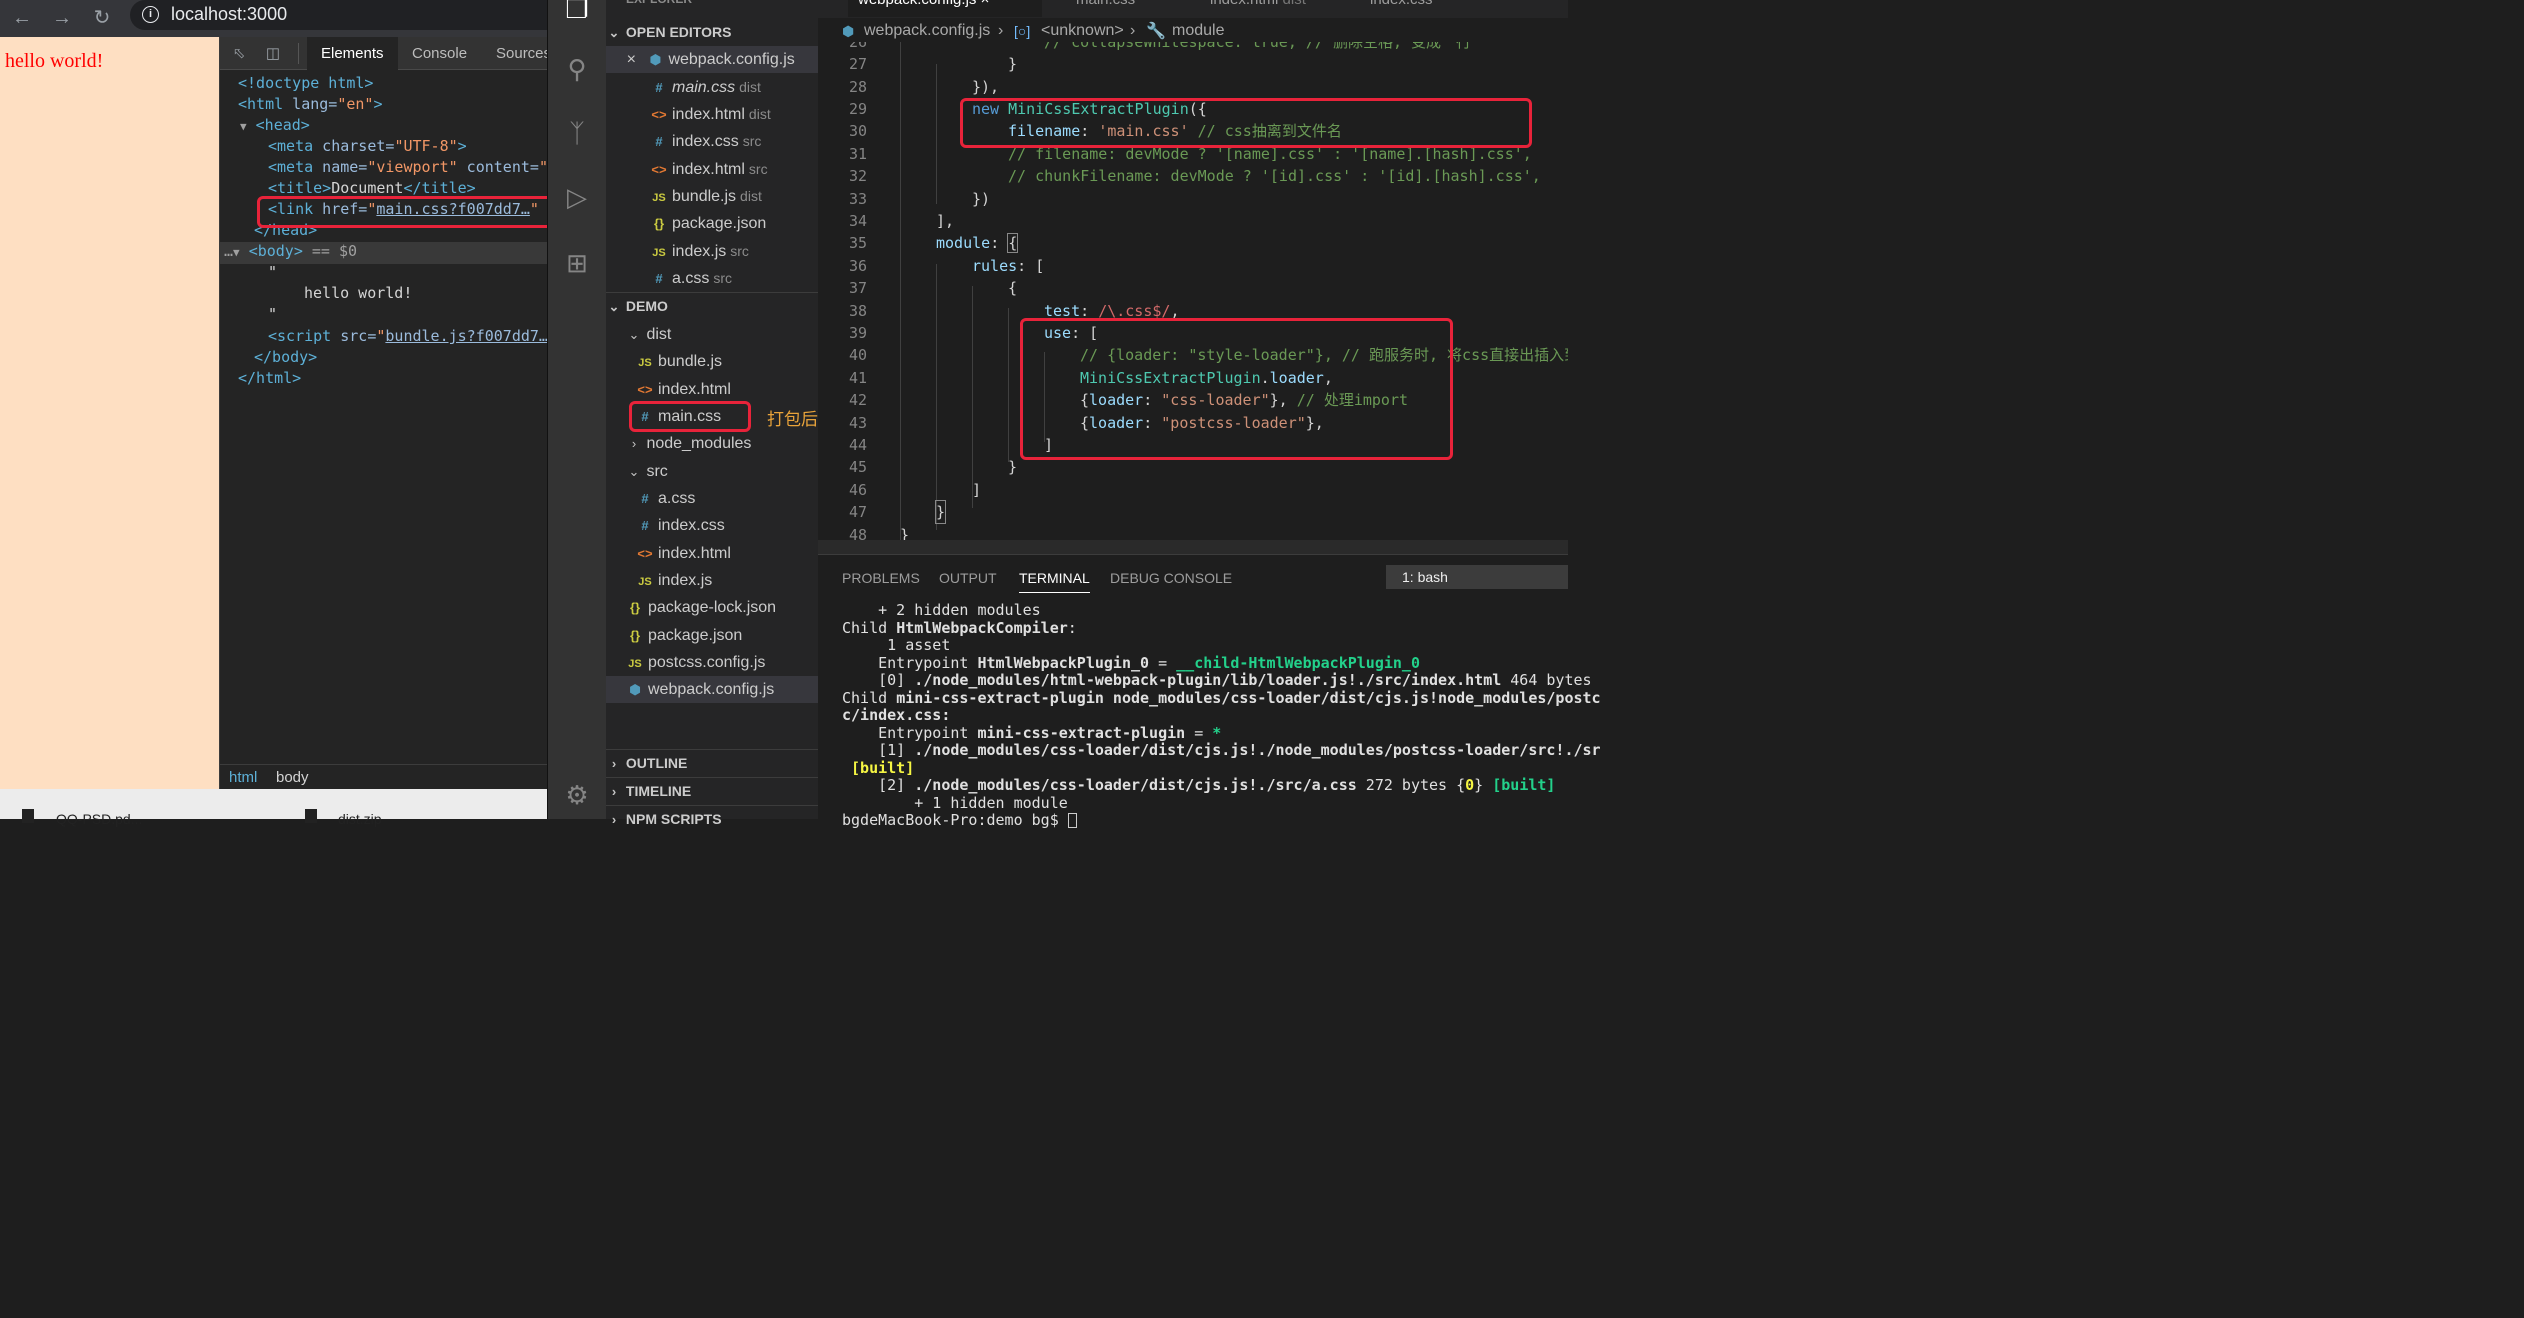 This screenshot has height=1318, width=2524. Describe the element at coordinates (285, 230) in the screenshot. I see `dom-node: </head>` at that location.